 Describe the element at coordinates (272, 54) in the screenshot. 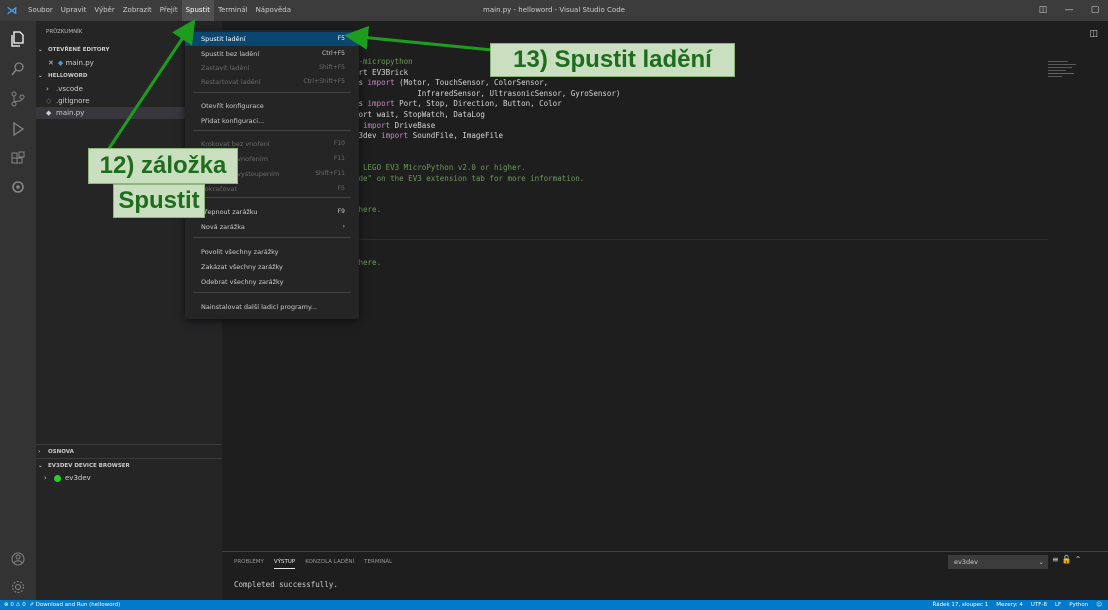

I see `run-menu-item-1: Spustit bez ladění Ctrl+F5` at that location.